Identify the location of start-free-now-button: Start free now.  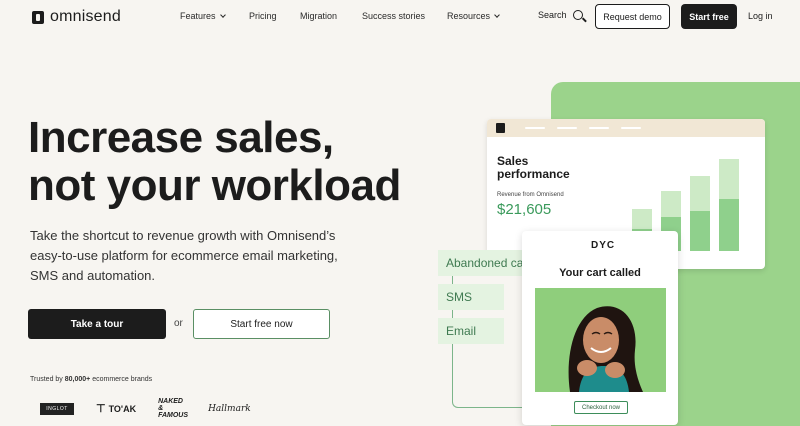
(261, 324).